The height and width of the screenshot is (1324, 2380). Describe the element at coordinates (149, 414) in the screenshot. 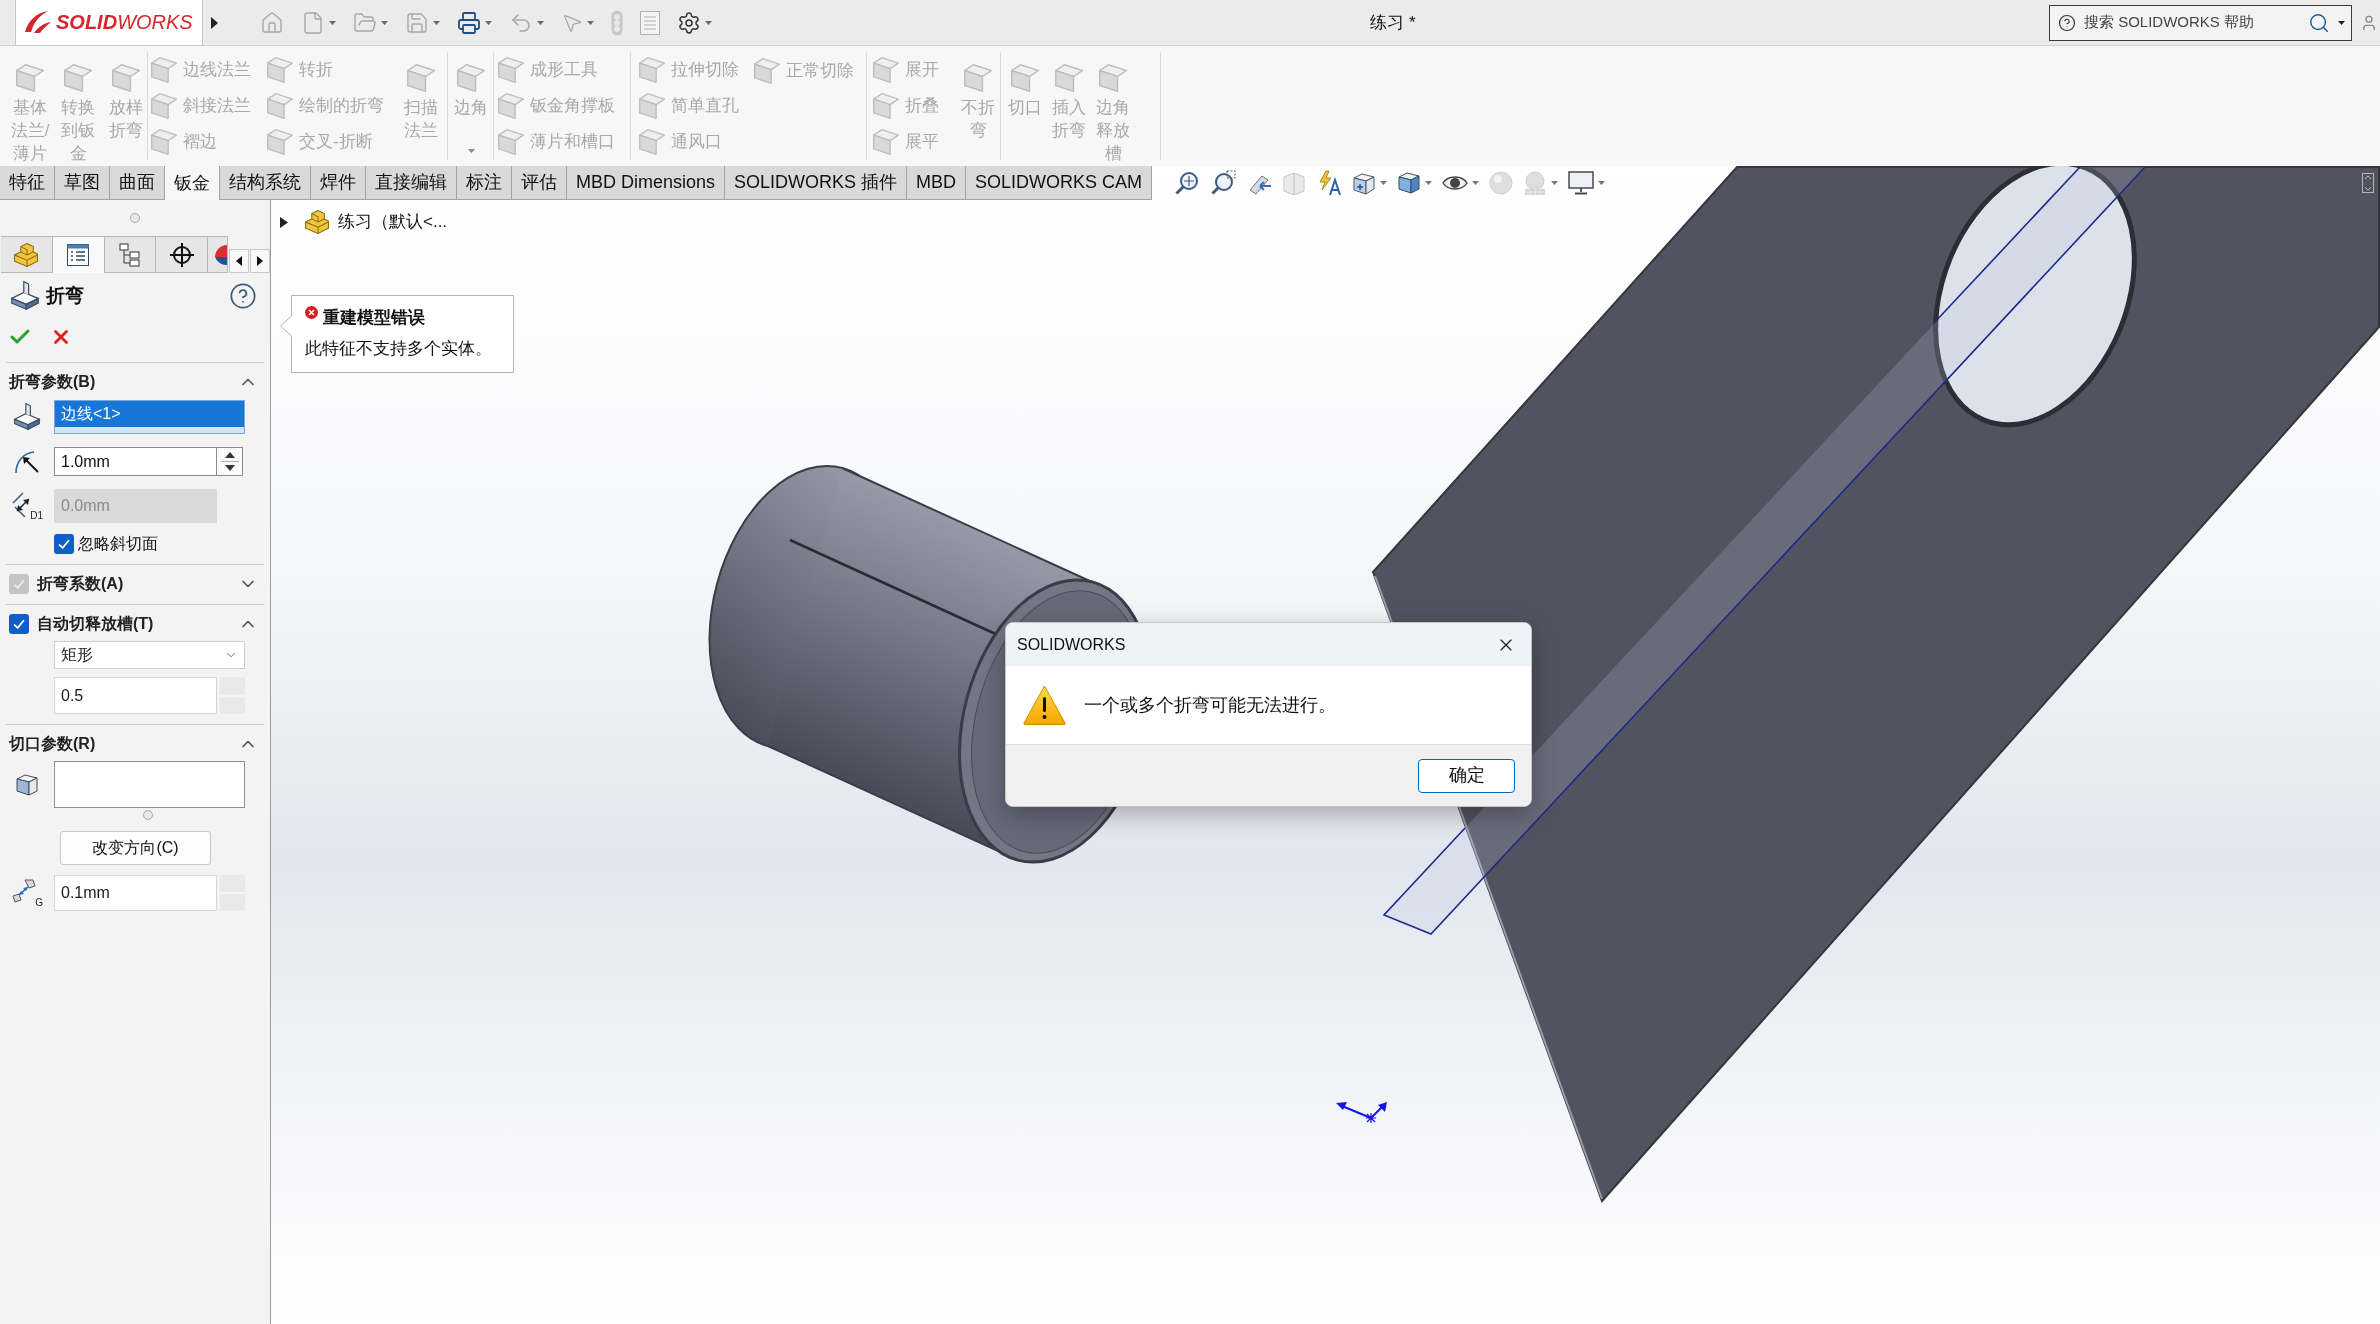

I see `list-item: 边线<1>` at that location.